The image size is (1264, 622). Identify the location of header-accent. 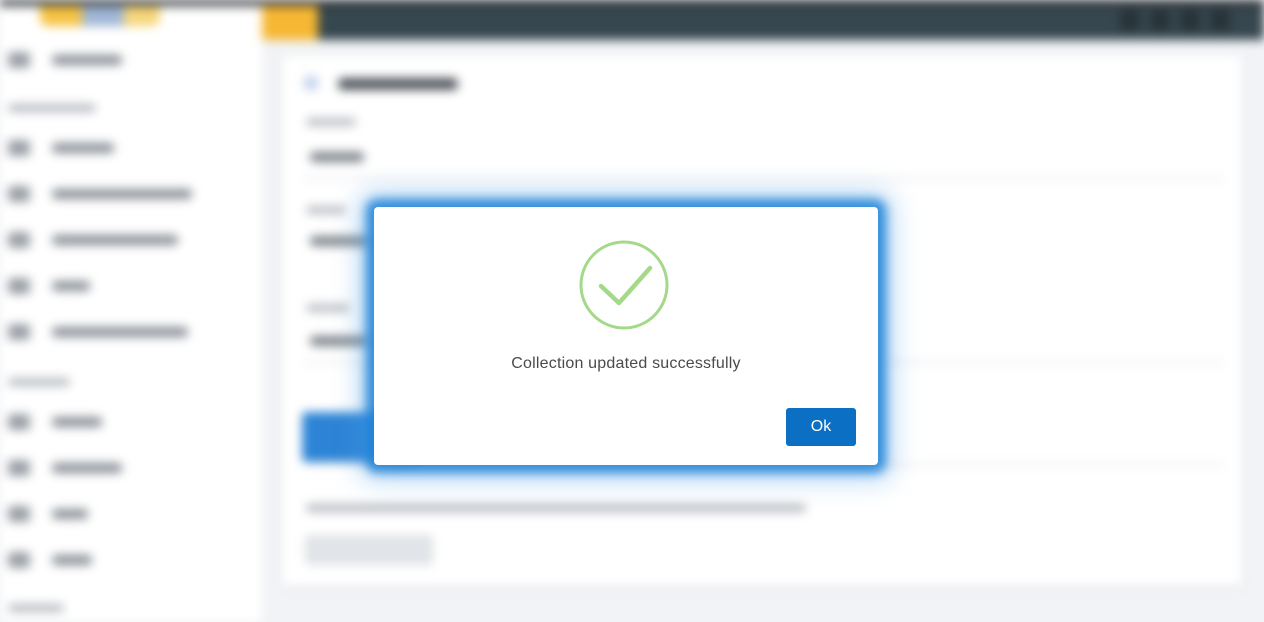
(290, 23).